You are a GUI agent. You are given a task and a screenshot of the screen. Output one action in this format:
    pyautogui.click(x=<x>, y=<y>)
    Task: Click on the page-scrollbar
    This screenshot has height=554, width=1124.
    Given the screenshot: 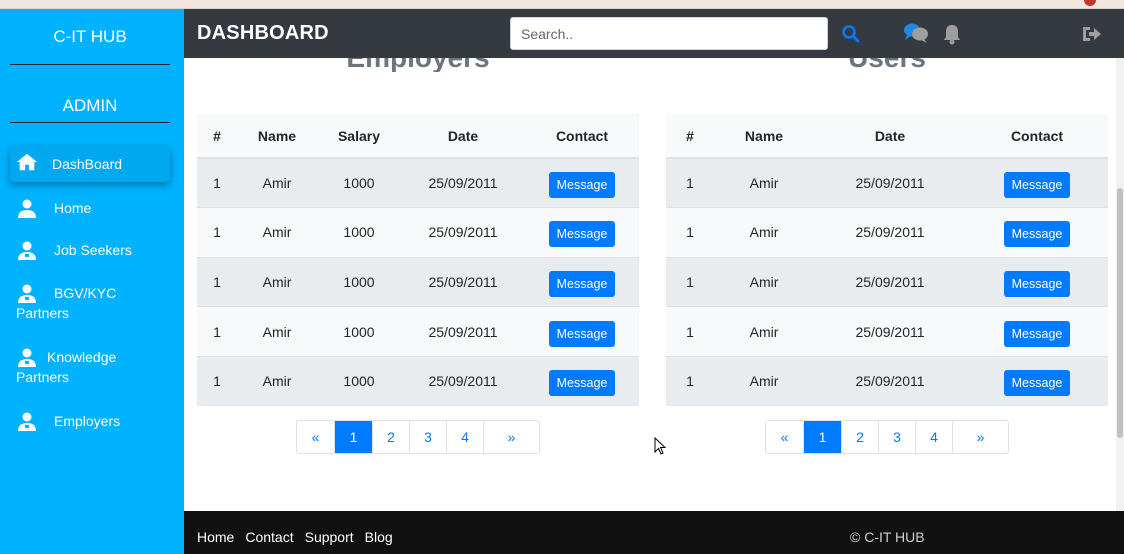 What is the action you would take?
    pyautogui.click(x=1120, y=284)
    